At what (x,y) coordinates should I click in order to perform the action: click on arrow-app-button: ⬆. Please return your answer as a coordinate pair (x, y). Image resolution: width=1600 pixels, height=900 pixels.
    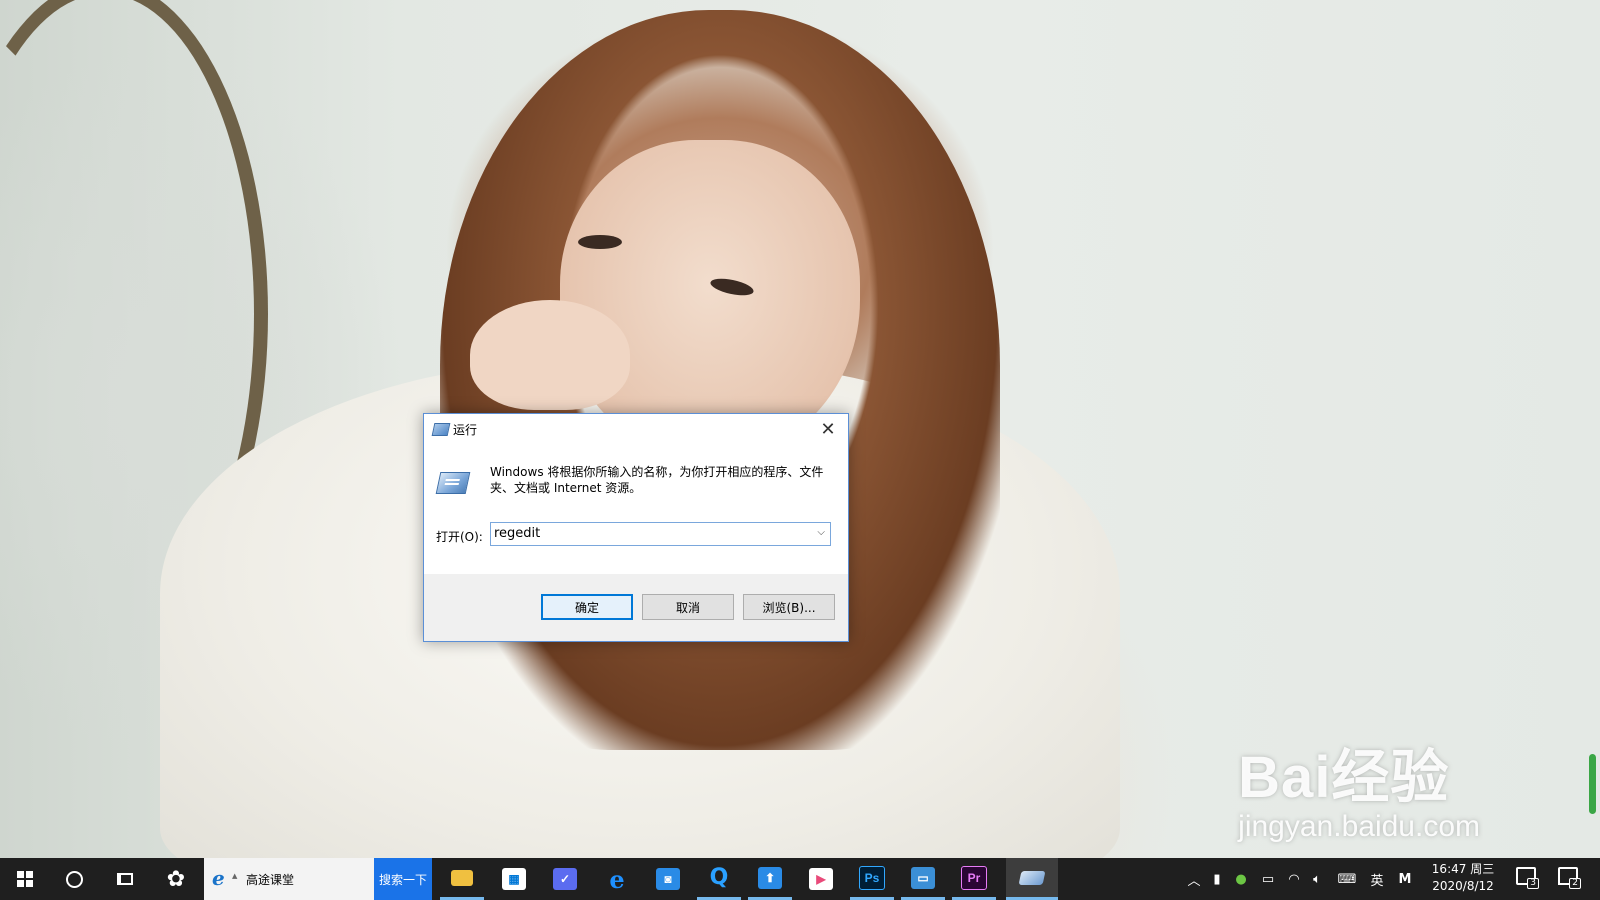
    Looking at the image, I should click on (770, 879).